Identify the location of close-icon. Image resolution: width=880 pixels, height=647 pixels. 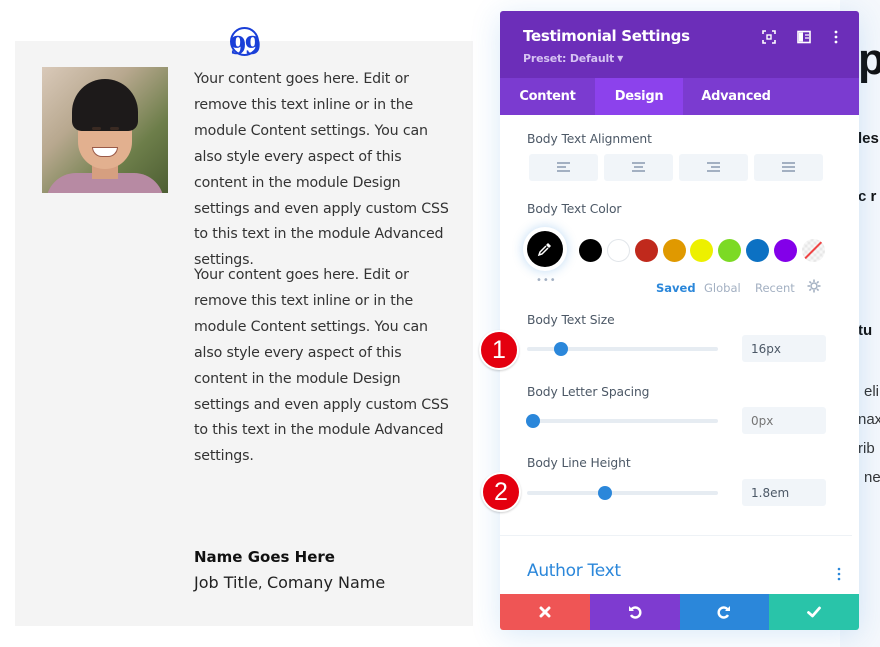
(545, 612).